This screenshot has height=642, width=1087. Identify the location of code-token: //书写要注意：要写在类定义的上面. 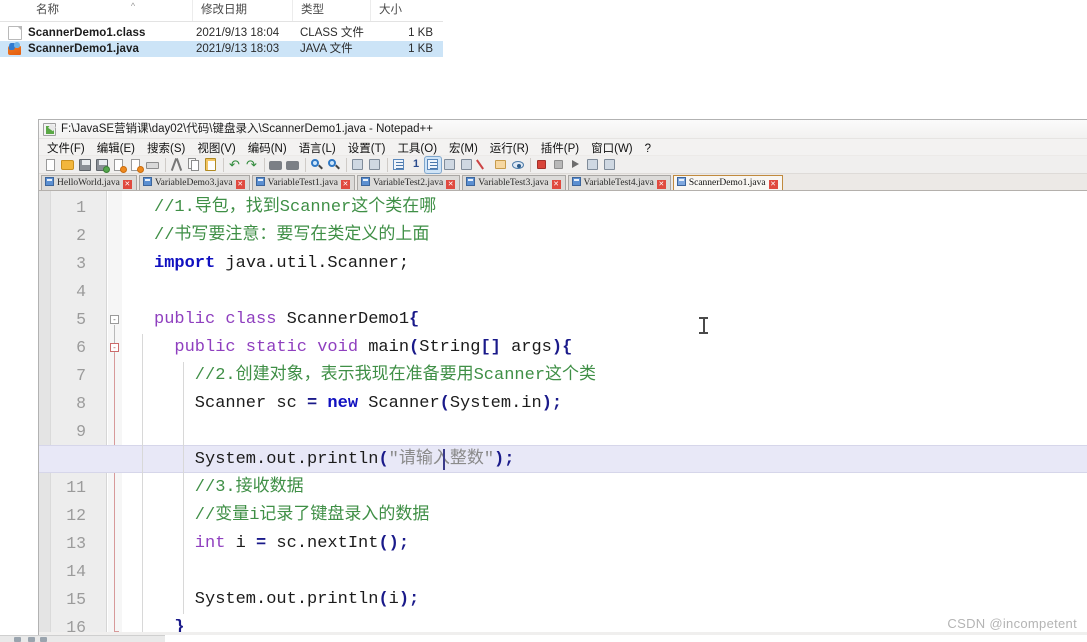
(292, 235).